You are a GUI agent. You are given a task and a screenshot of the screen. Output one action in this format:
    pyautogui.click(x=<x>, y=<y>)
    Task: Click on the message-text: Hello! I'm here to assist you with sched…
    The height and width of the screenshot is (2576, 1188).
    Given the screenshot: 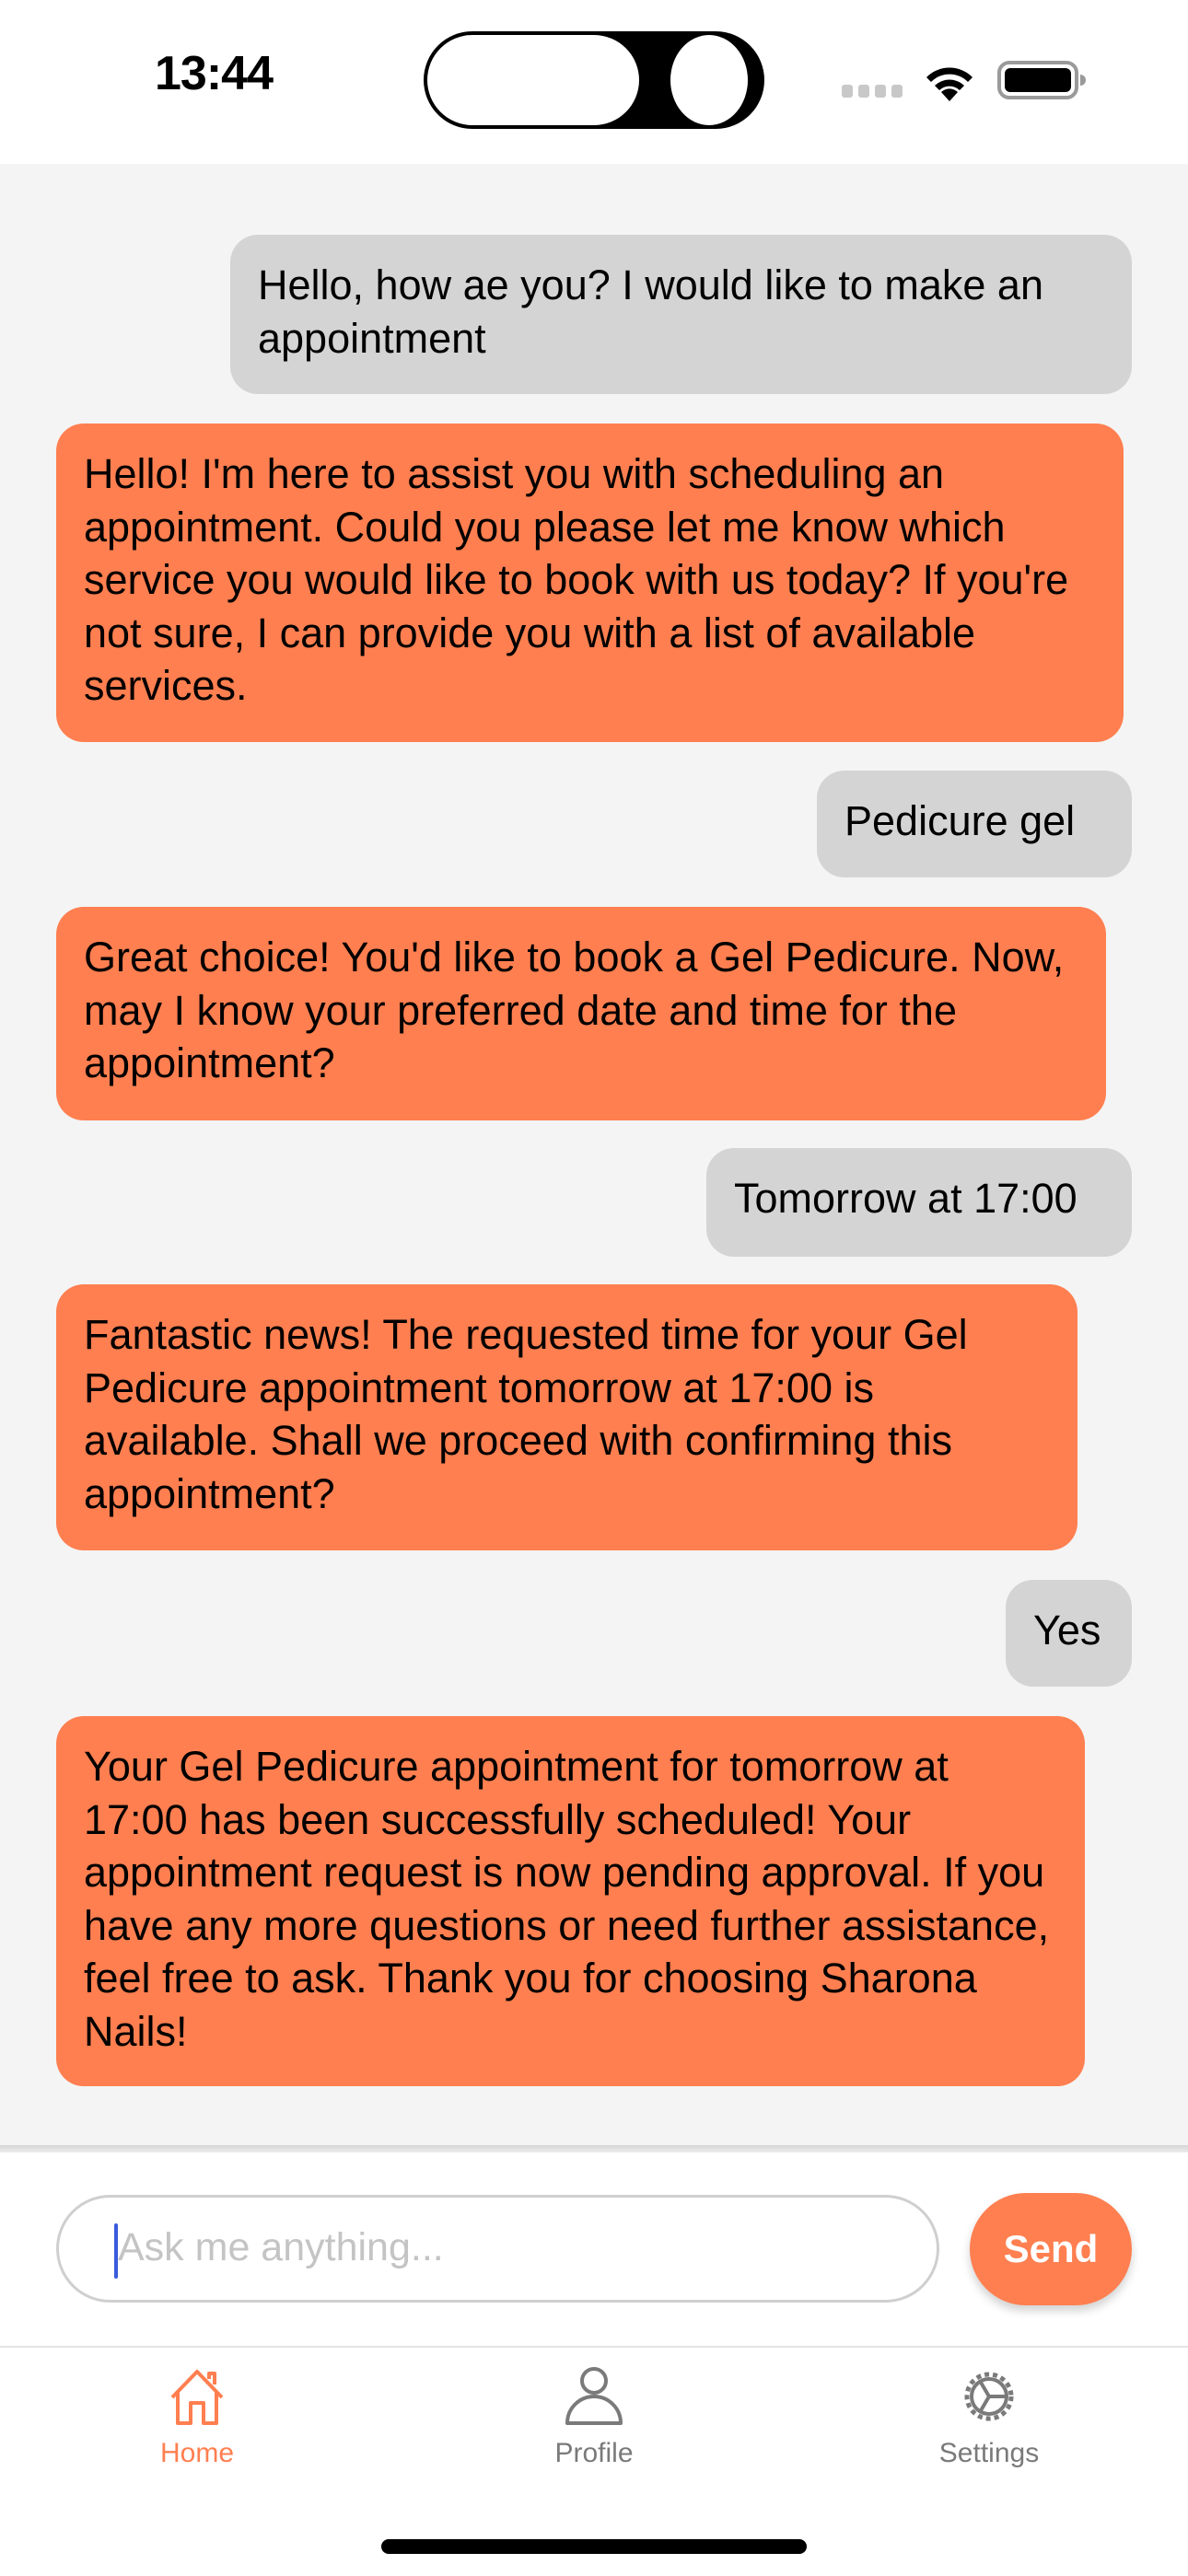 What is the action you would take?
    pyautogui.click(x=576, y=579)
    